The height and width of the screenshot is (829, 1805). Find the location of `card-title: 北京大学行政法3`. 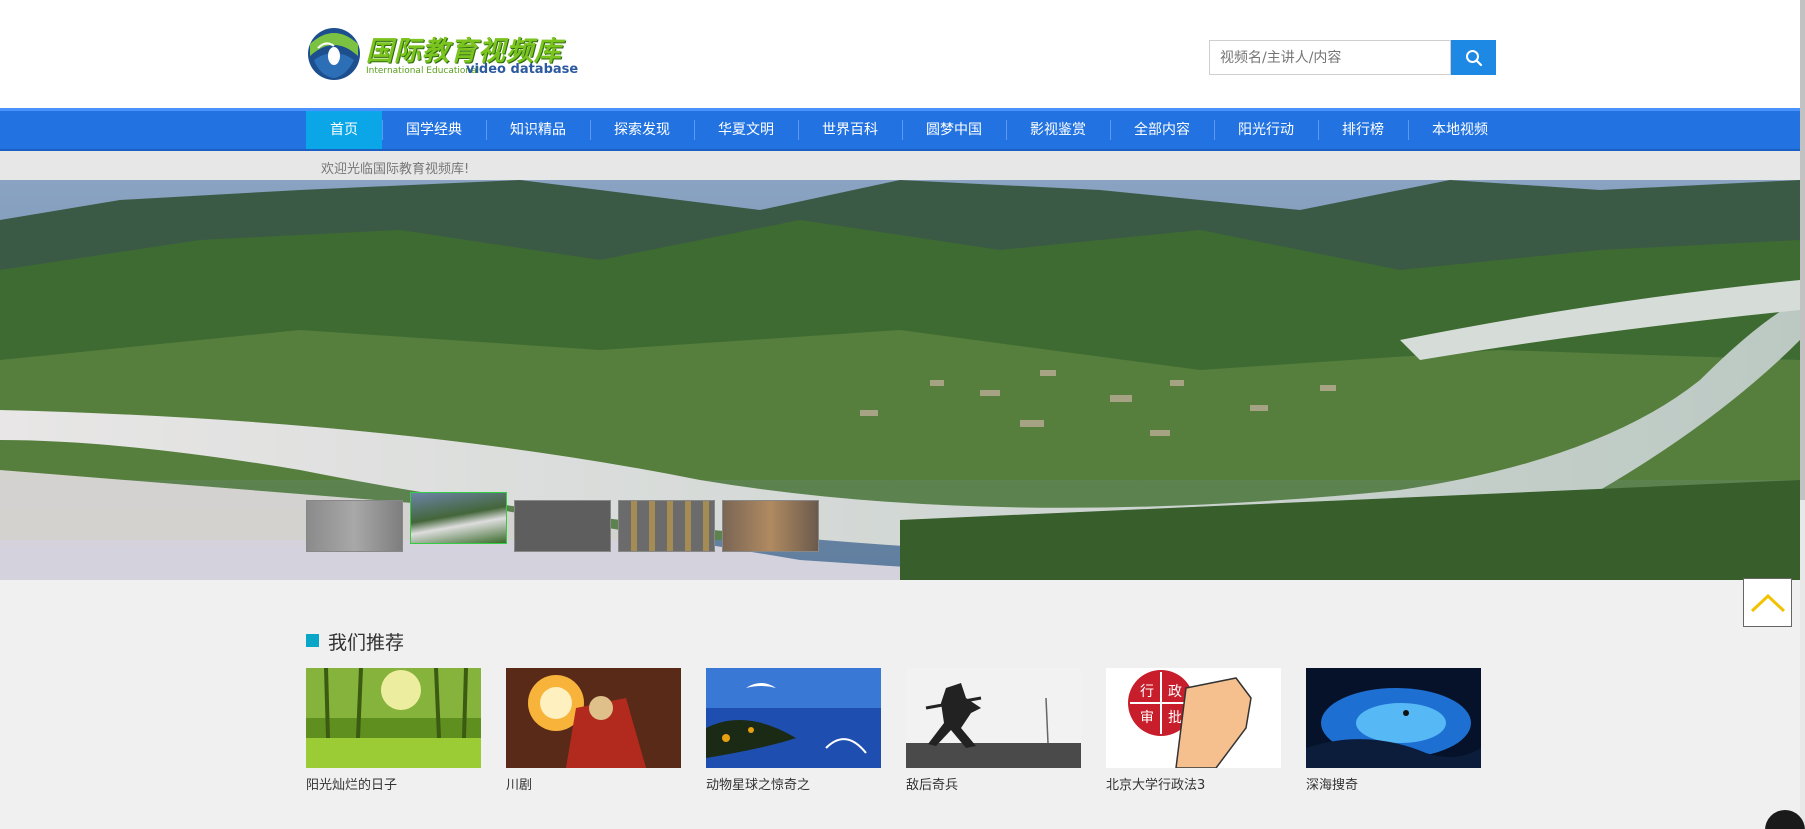

card-title: 北京大学行政法3 is located at coordinates (1156, 785).